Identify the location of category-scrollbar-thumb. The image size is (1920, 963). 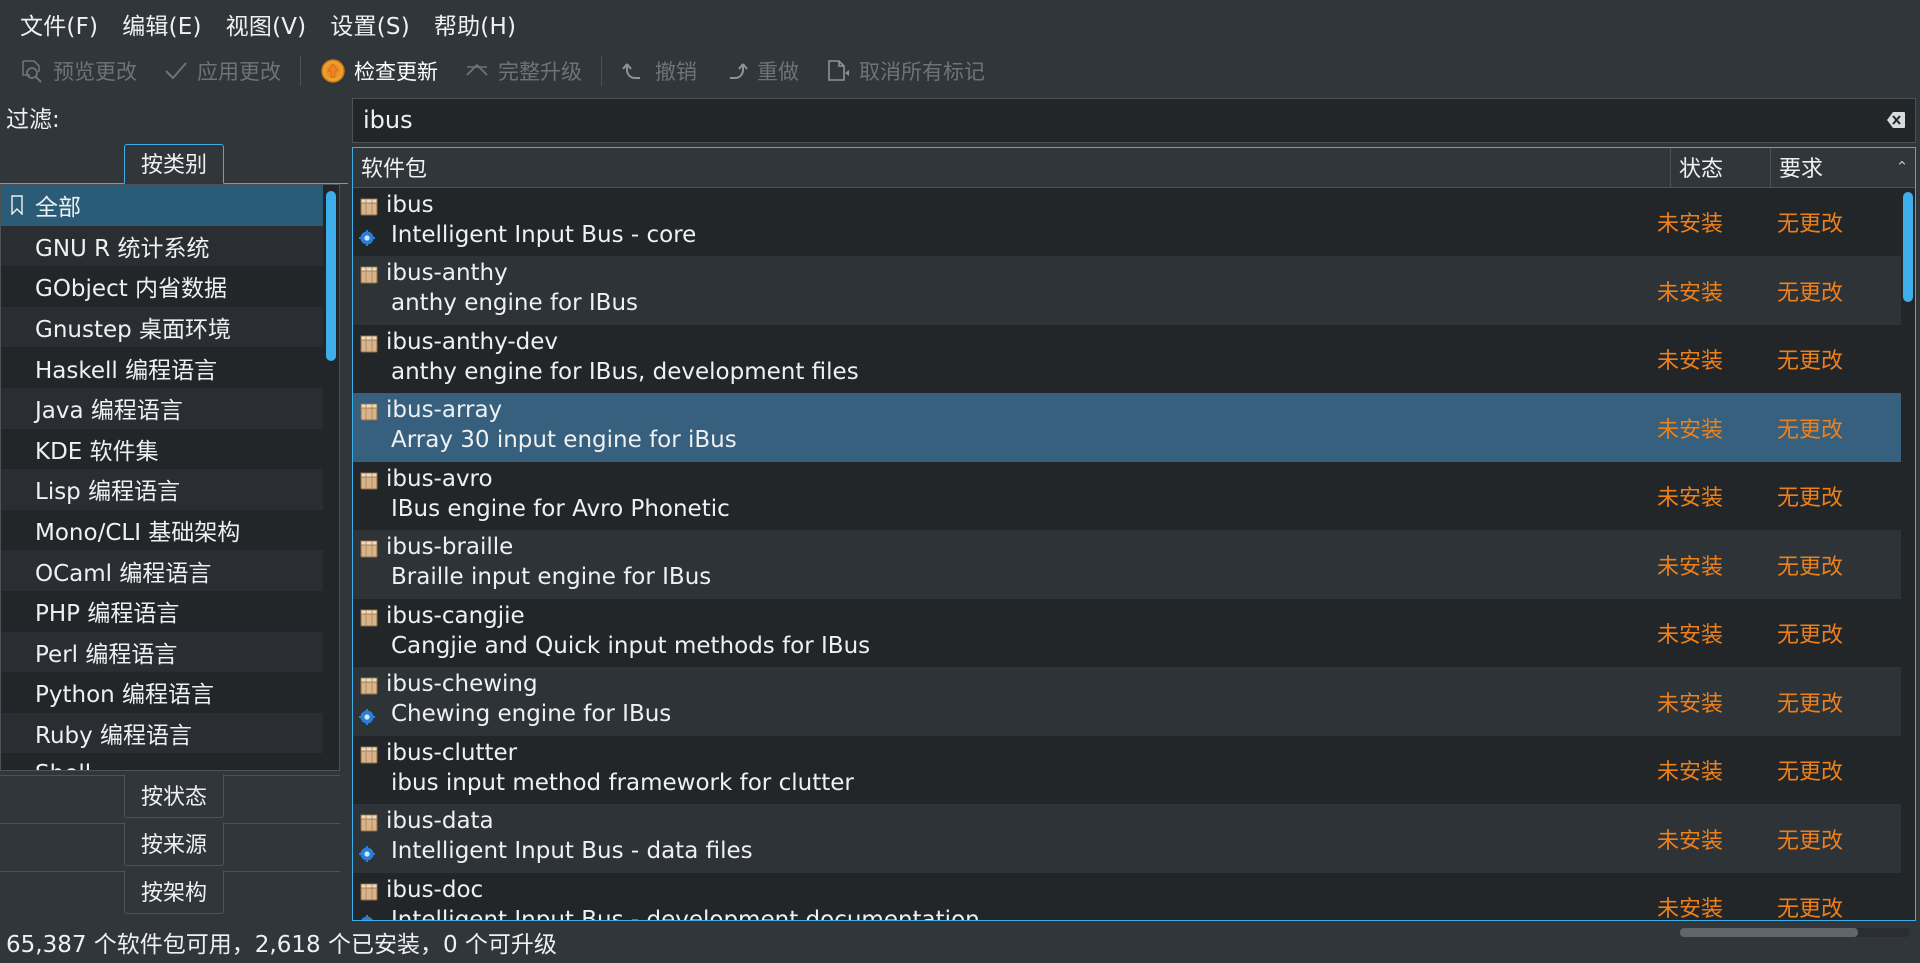
(331, 276).